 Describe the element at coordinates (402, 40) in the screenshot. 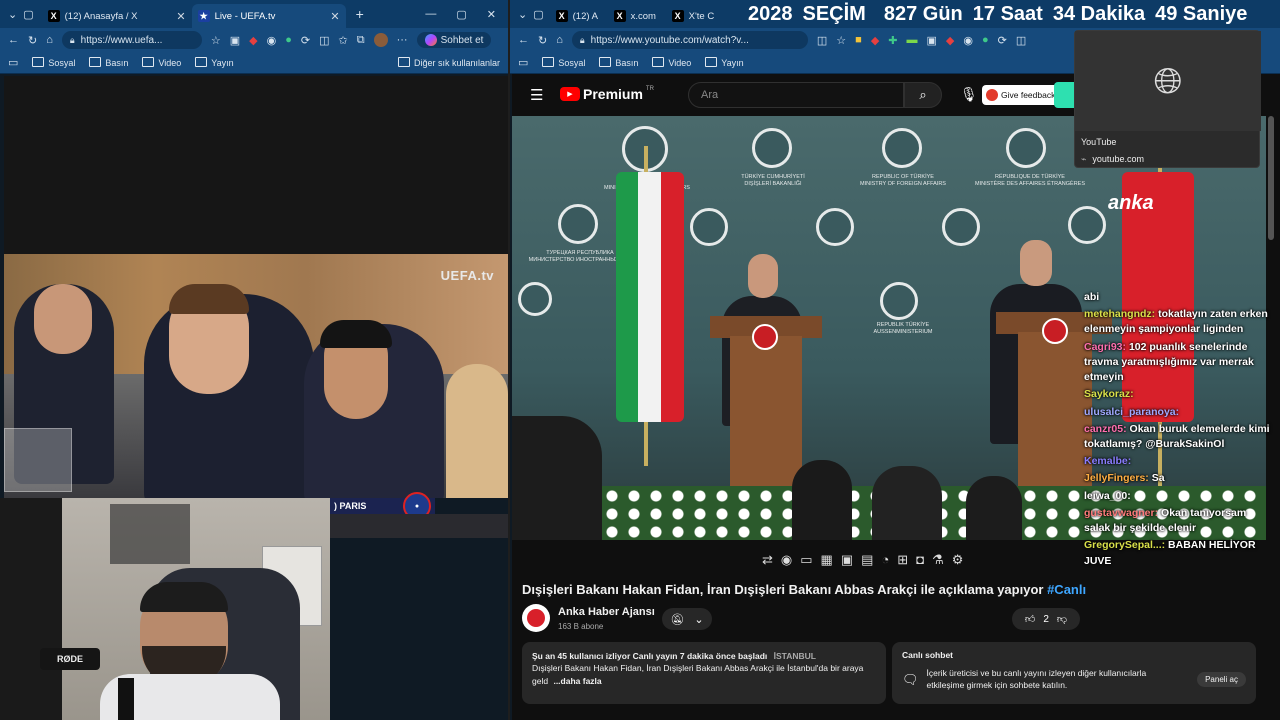

I see `more-icon: ···` at that location.